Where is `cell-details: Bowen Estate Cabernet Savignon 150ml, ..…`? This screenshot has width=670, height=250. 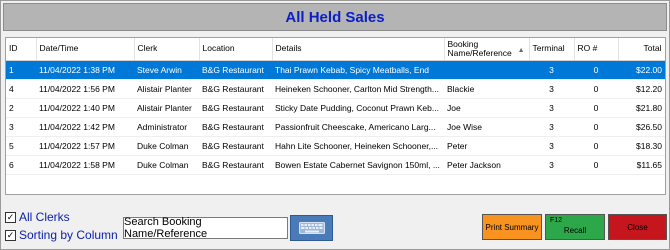 cell-details: Bowen Estate Cabernet Savignon 150ml, ..… is located at coordinates (358, 165).